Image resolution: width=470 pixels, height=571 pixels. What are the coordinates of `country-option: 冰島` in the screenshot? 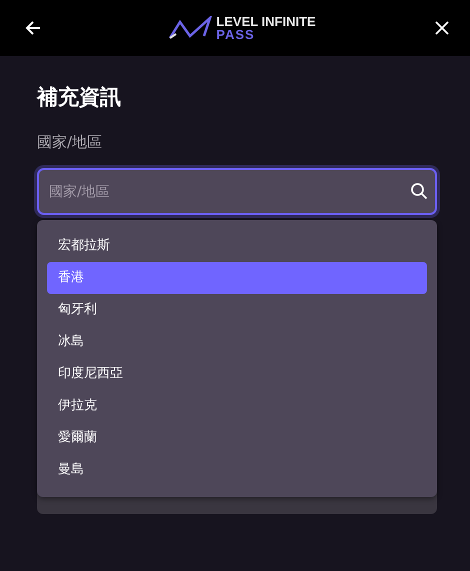 It's located at (237, 342).